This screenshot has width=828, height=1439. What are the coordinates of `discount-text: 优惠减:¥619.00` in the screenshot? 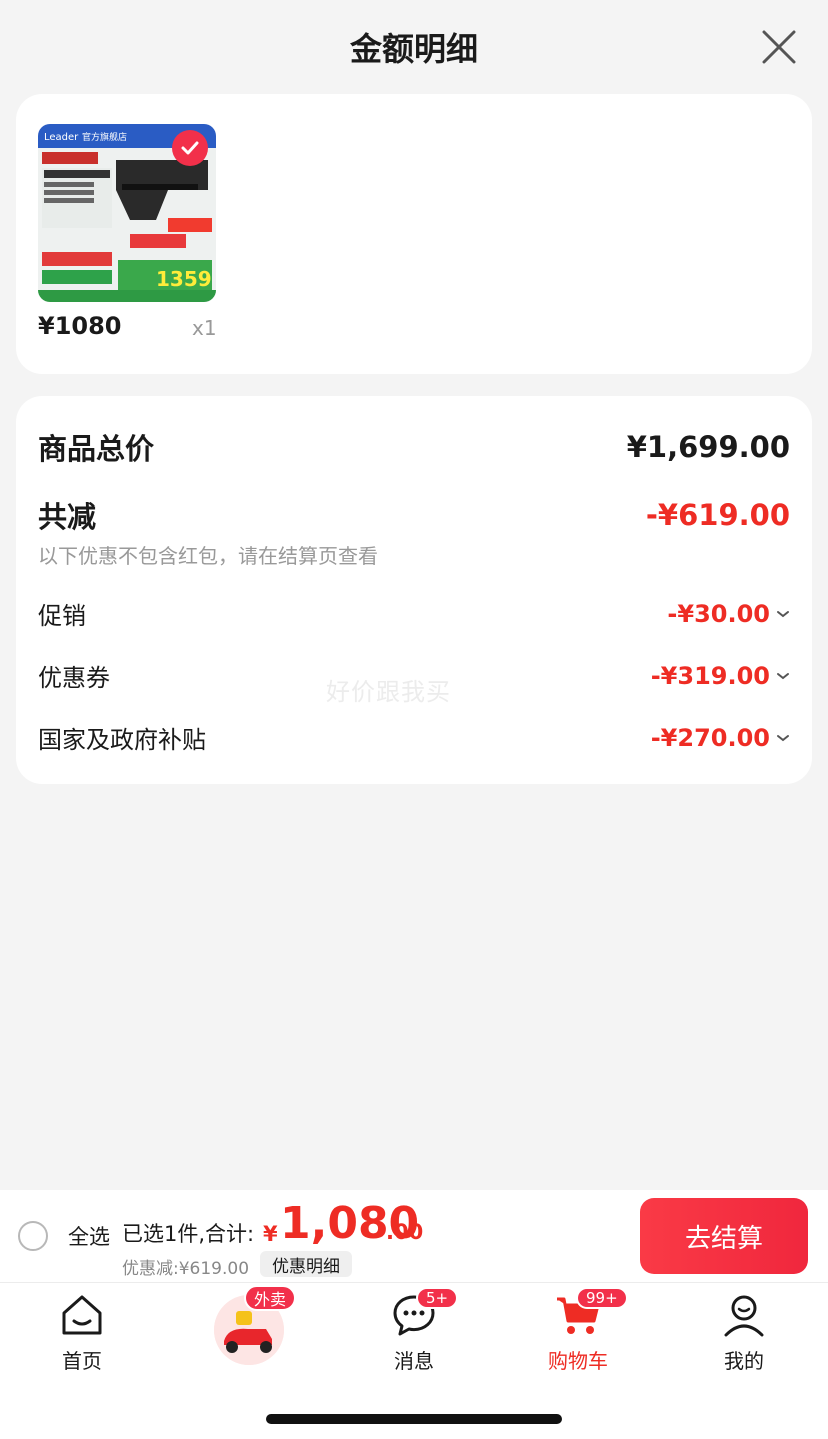 It's located at (186, 1269).